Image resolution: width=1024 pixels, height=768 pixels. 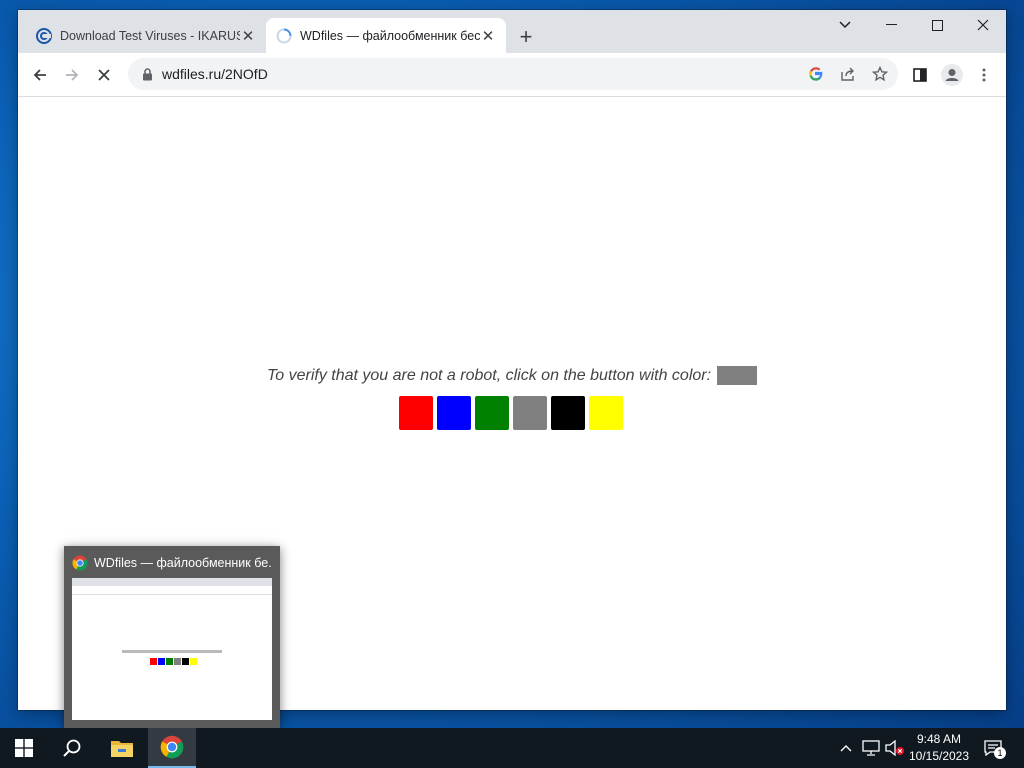 I want to click on color-button-green, so click(x=492, y=413).